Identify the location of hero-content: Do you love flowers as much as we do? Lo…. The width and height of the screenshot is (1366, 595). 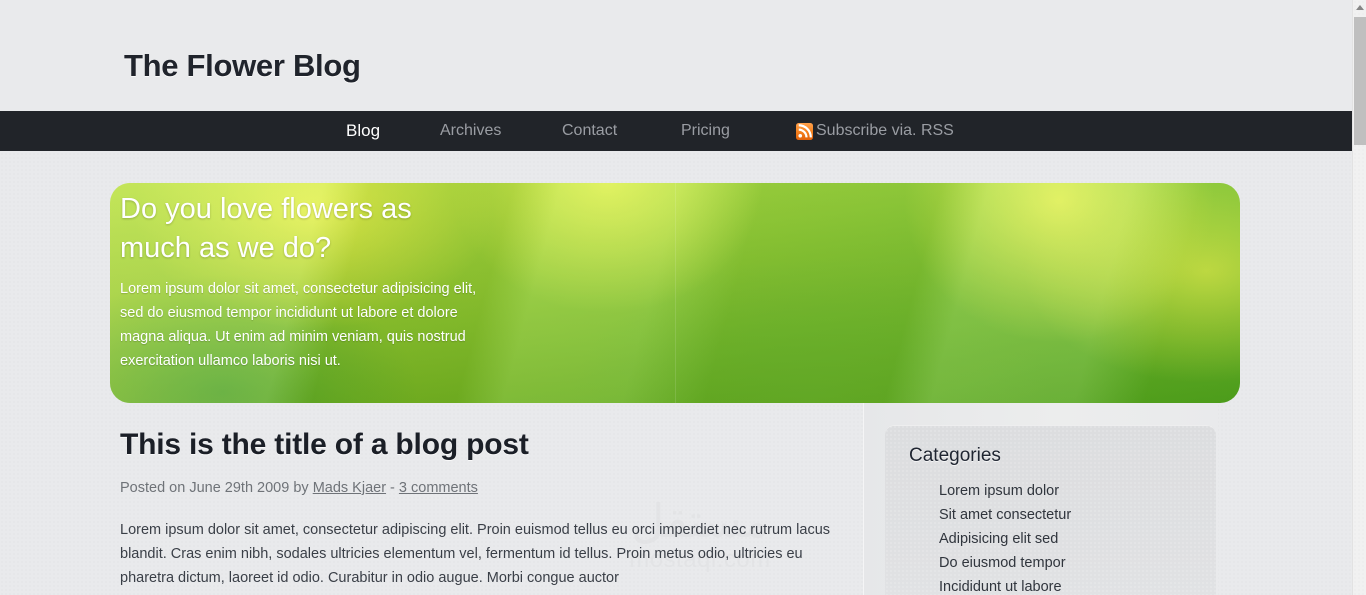
(320, 281).